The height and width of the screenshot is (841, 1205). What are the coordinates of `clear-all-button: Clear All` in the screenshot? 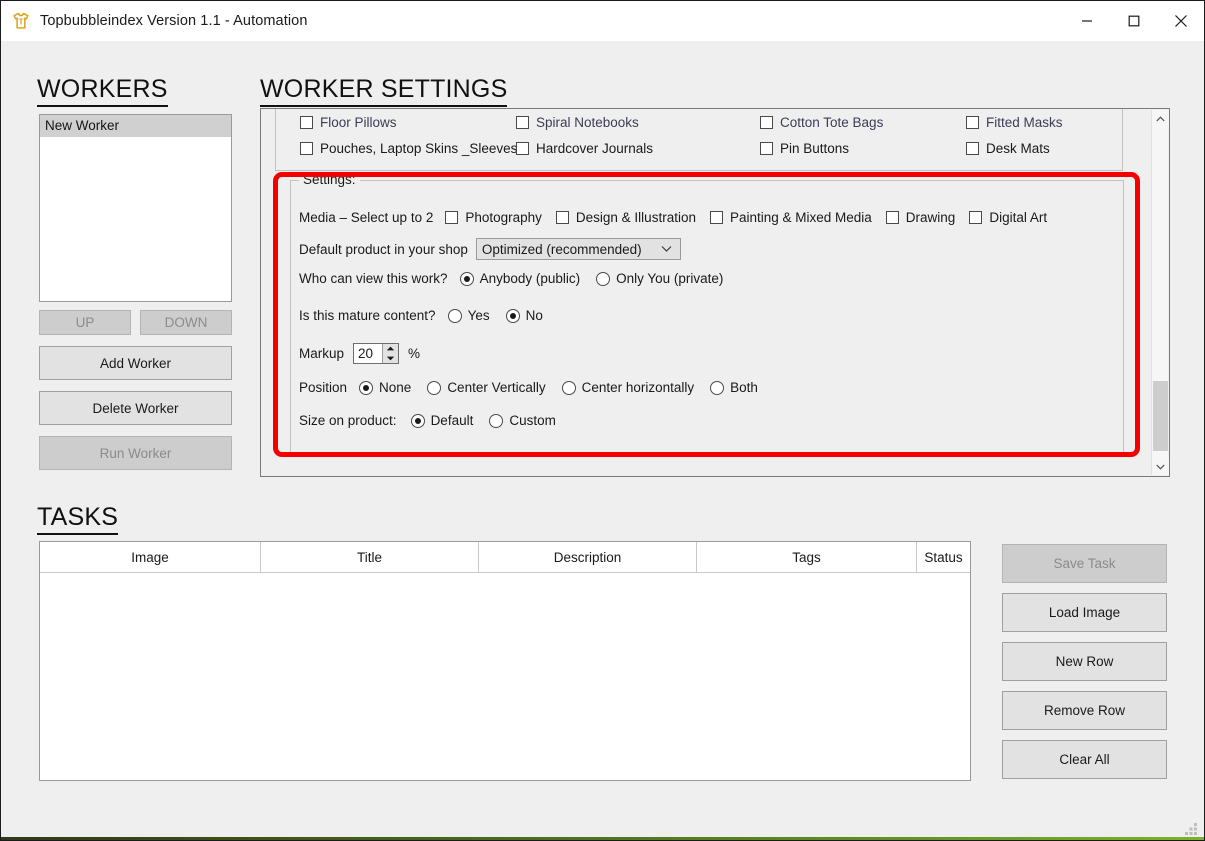 It's located at (1084, 759).